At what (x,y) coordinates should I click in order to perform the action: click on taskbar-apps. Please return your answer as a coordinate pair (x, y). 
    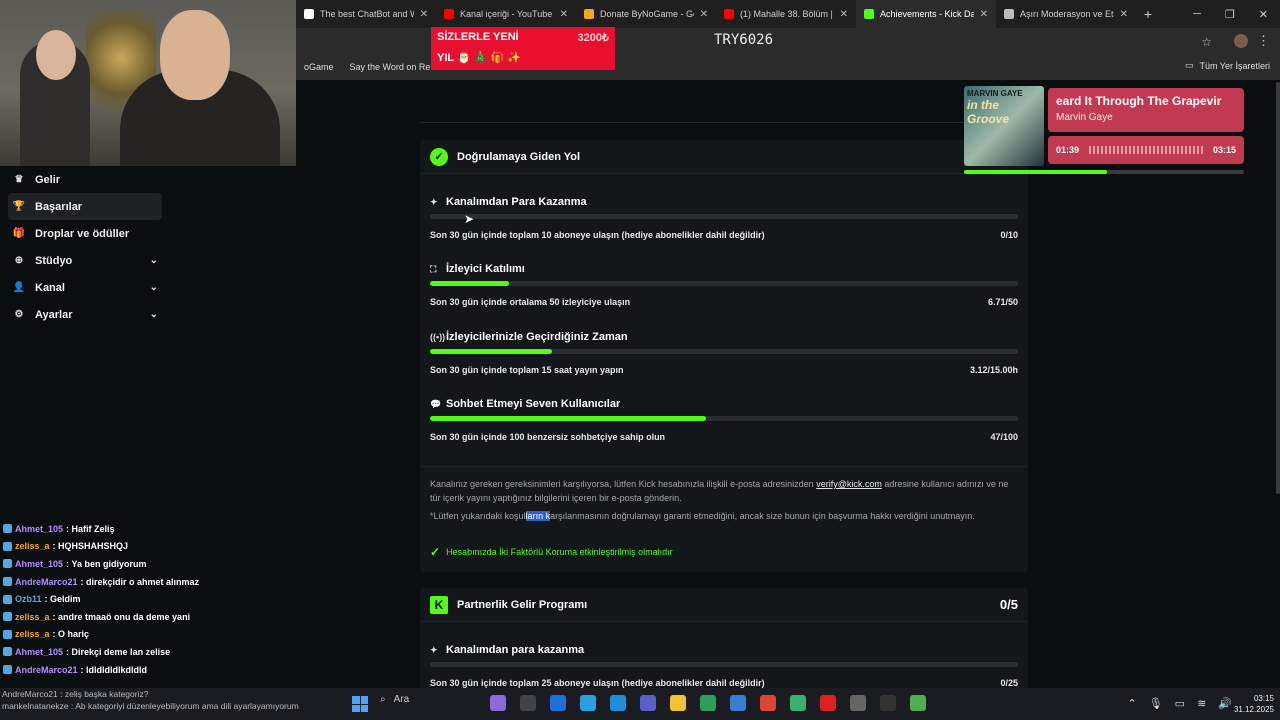
    Looking at the image, I should click on (708, 703).